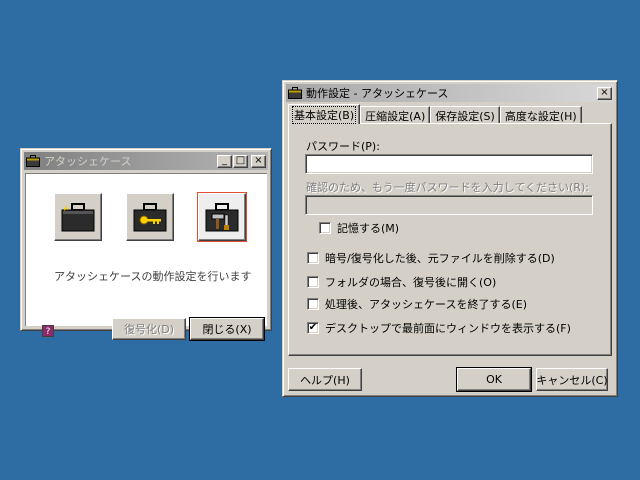  Describe the element at coordinates (240, 161) in the screenshot. I see `maximize-button: □` at that location.